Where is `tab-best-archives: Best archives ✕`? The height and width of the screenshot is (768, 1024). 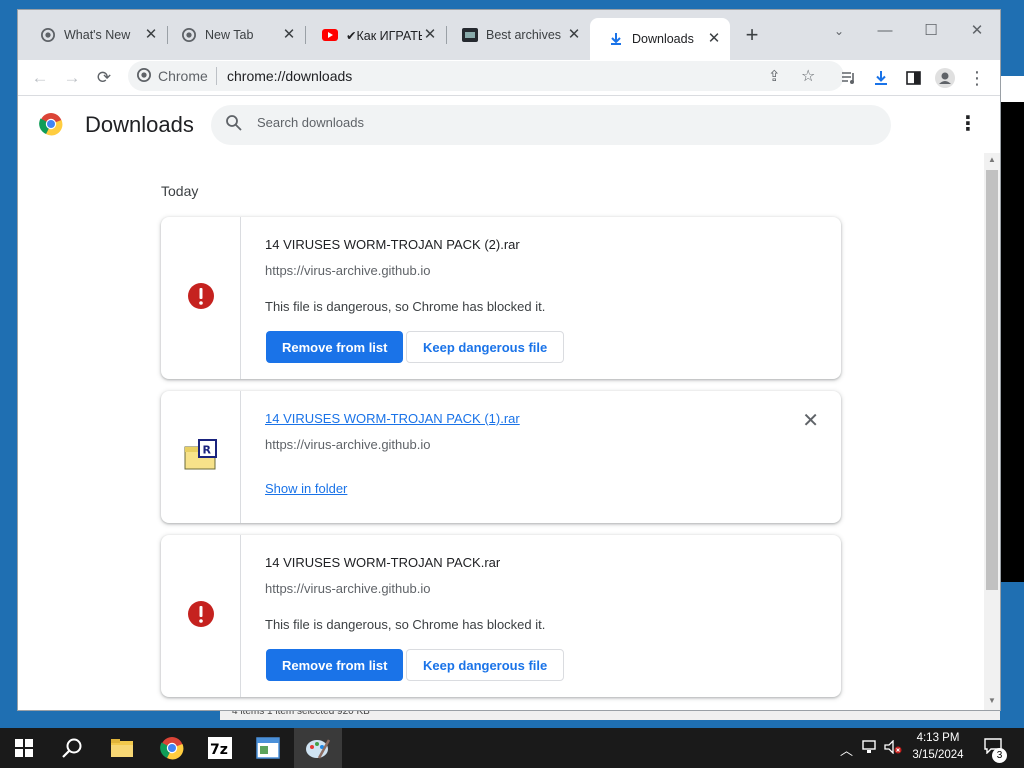
tab-best-archives: Best archives ✕ is located at coordinates (517, 35).